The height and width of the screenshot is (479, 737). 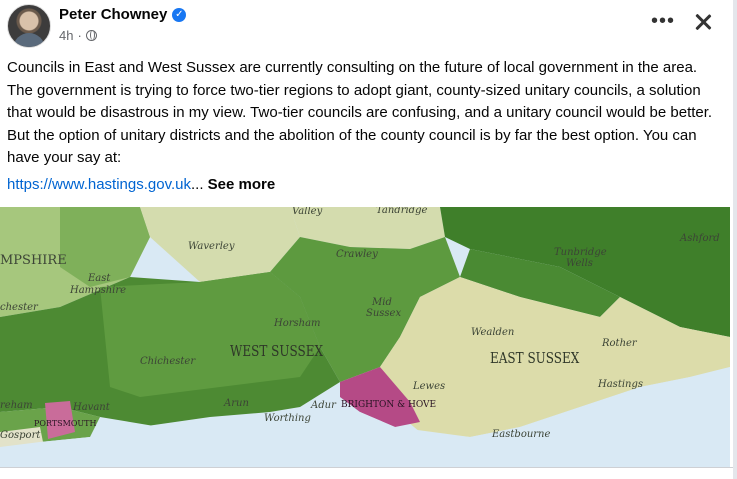 I want to click on post-meta: 4h ·, so click(x=78, y=35).